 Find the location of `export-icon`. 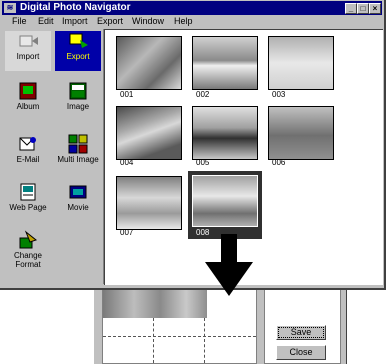

export-icon is located at coordinates (78, 41).